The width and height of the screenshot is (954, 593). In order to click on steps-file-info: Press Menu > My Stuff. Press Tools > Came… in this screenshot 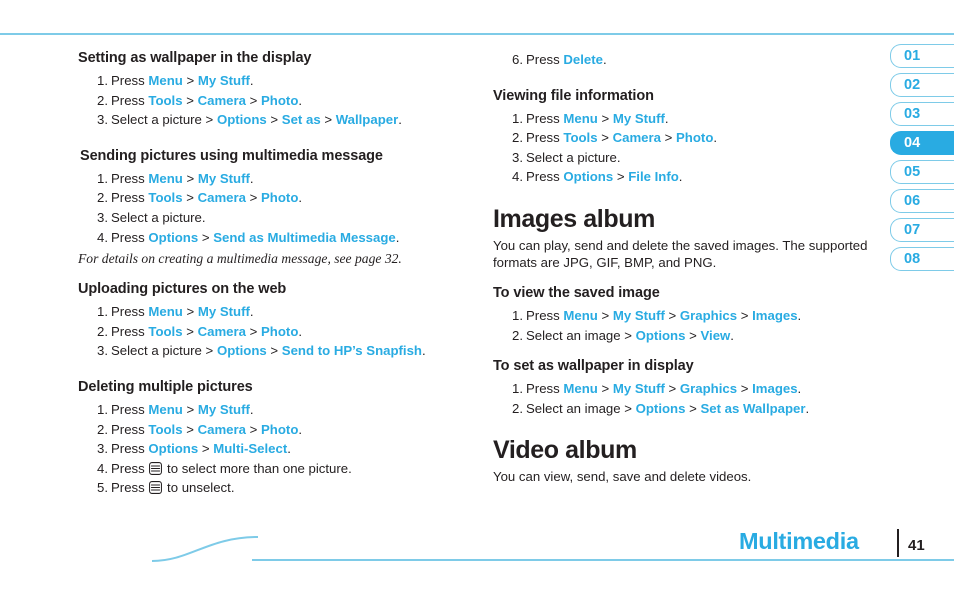, I will do `click(688, 148)`.